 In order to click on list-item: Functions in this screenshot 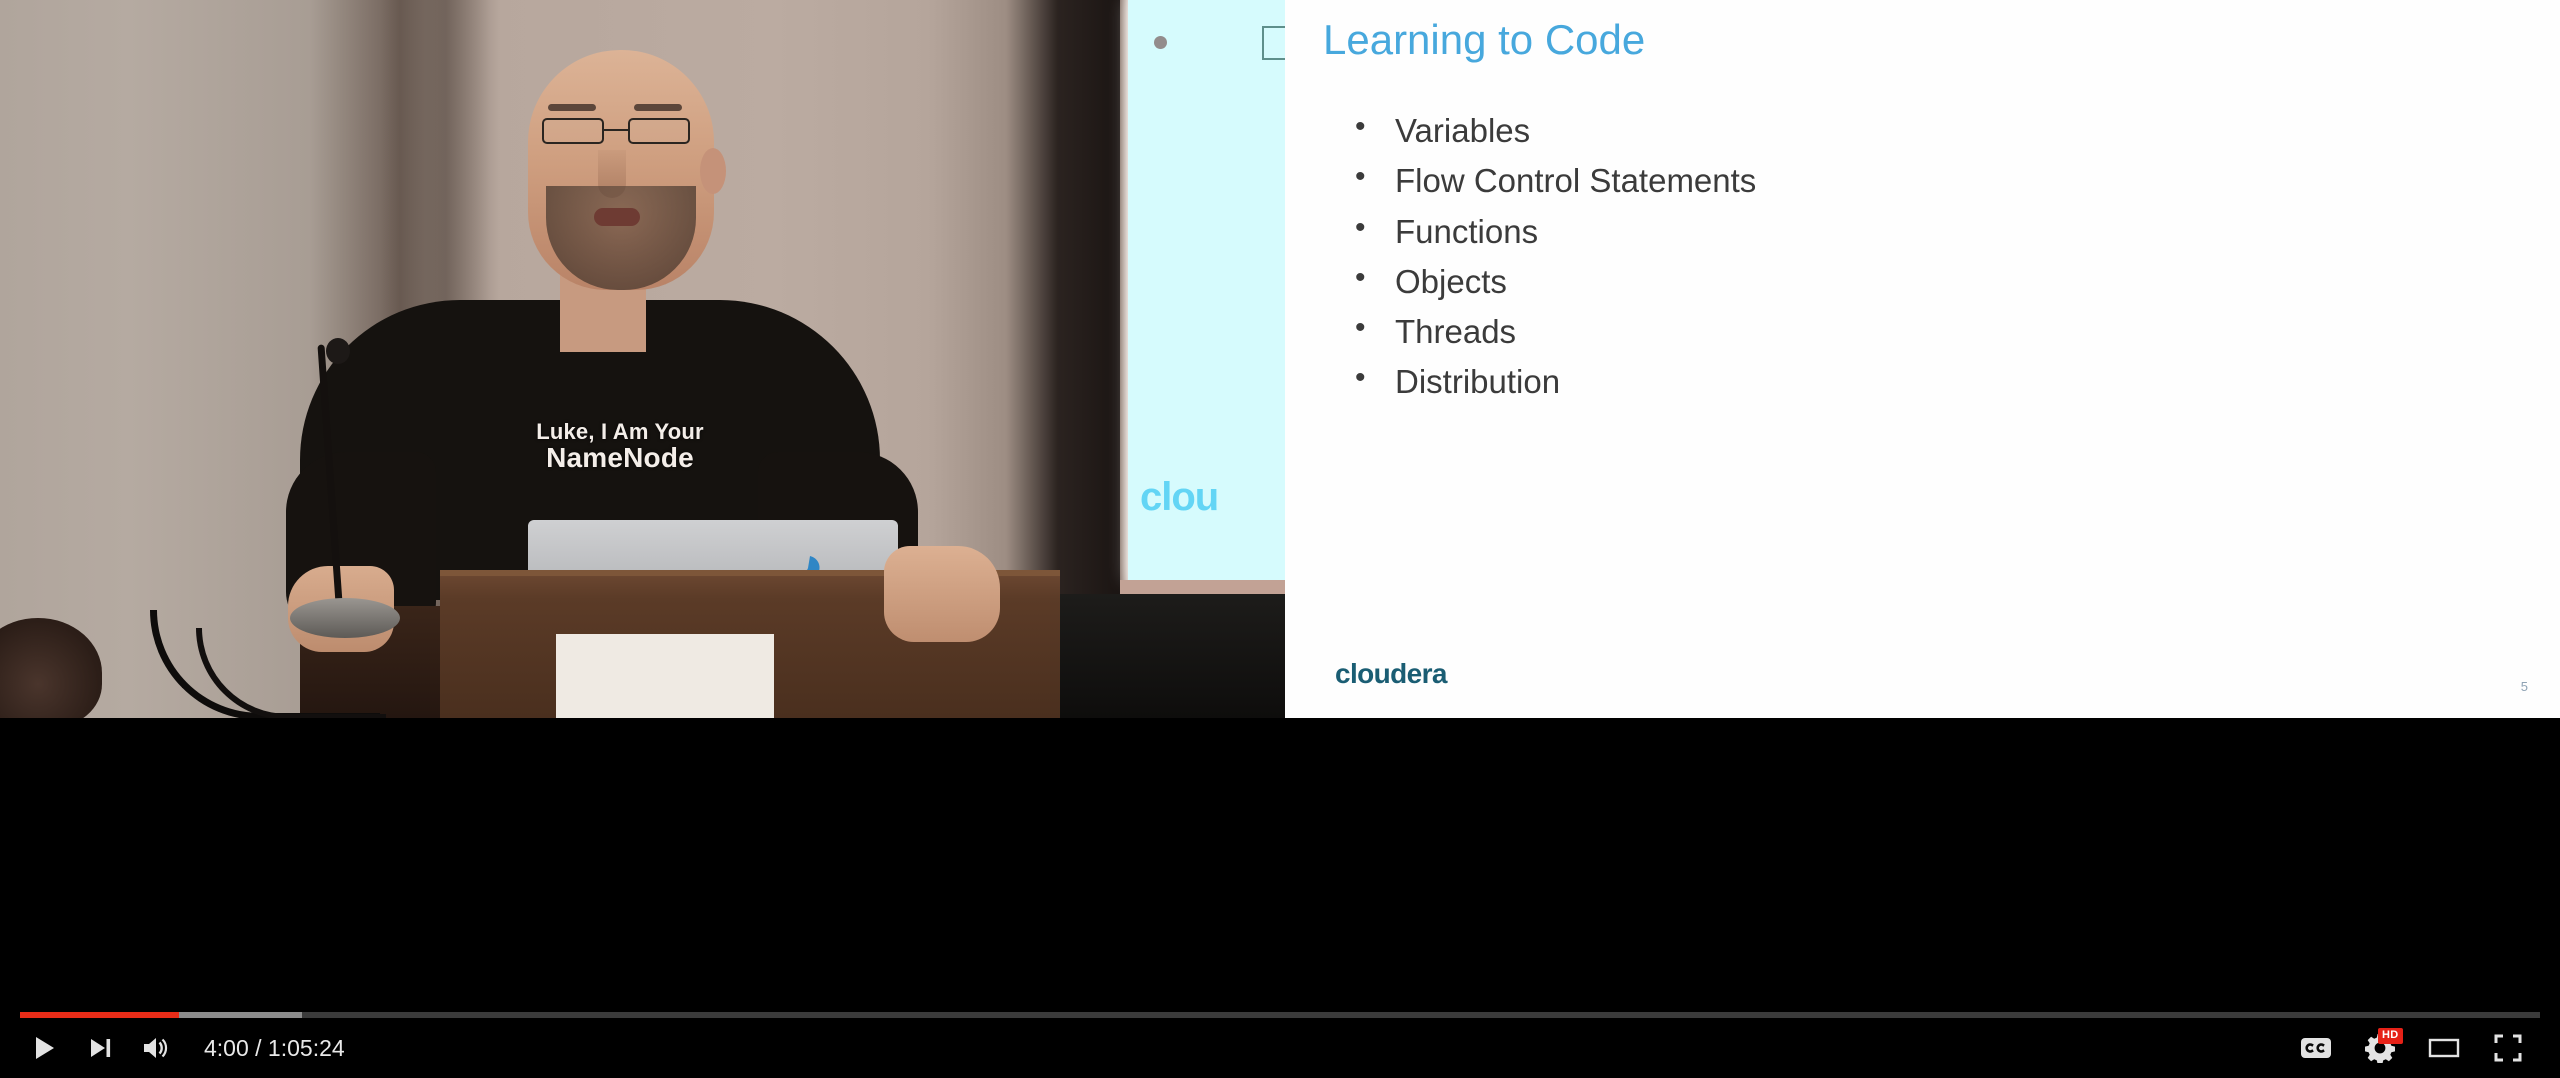, I will do `click(1551, 231)`.